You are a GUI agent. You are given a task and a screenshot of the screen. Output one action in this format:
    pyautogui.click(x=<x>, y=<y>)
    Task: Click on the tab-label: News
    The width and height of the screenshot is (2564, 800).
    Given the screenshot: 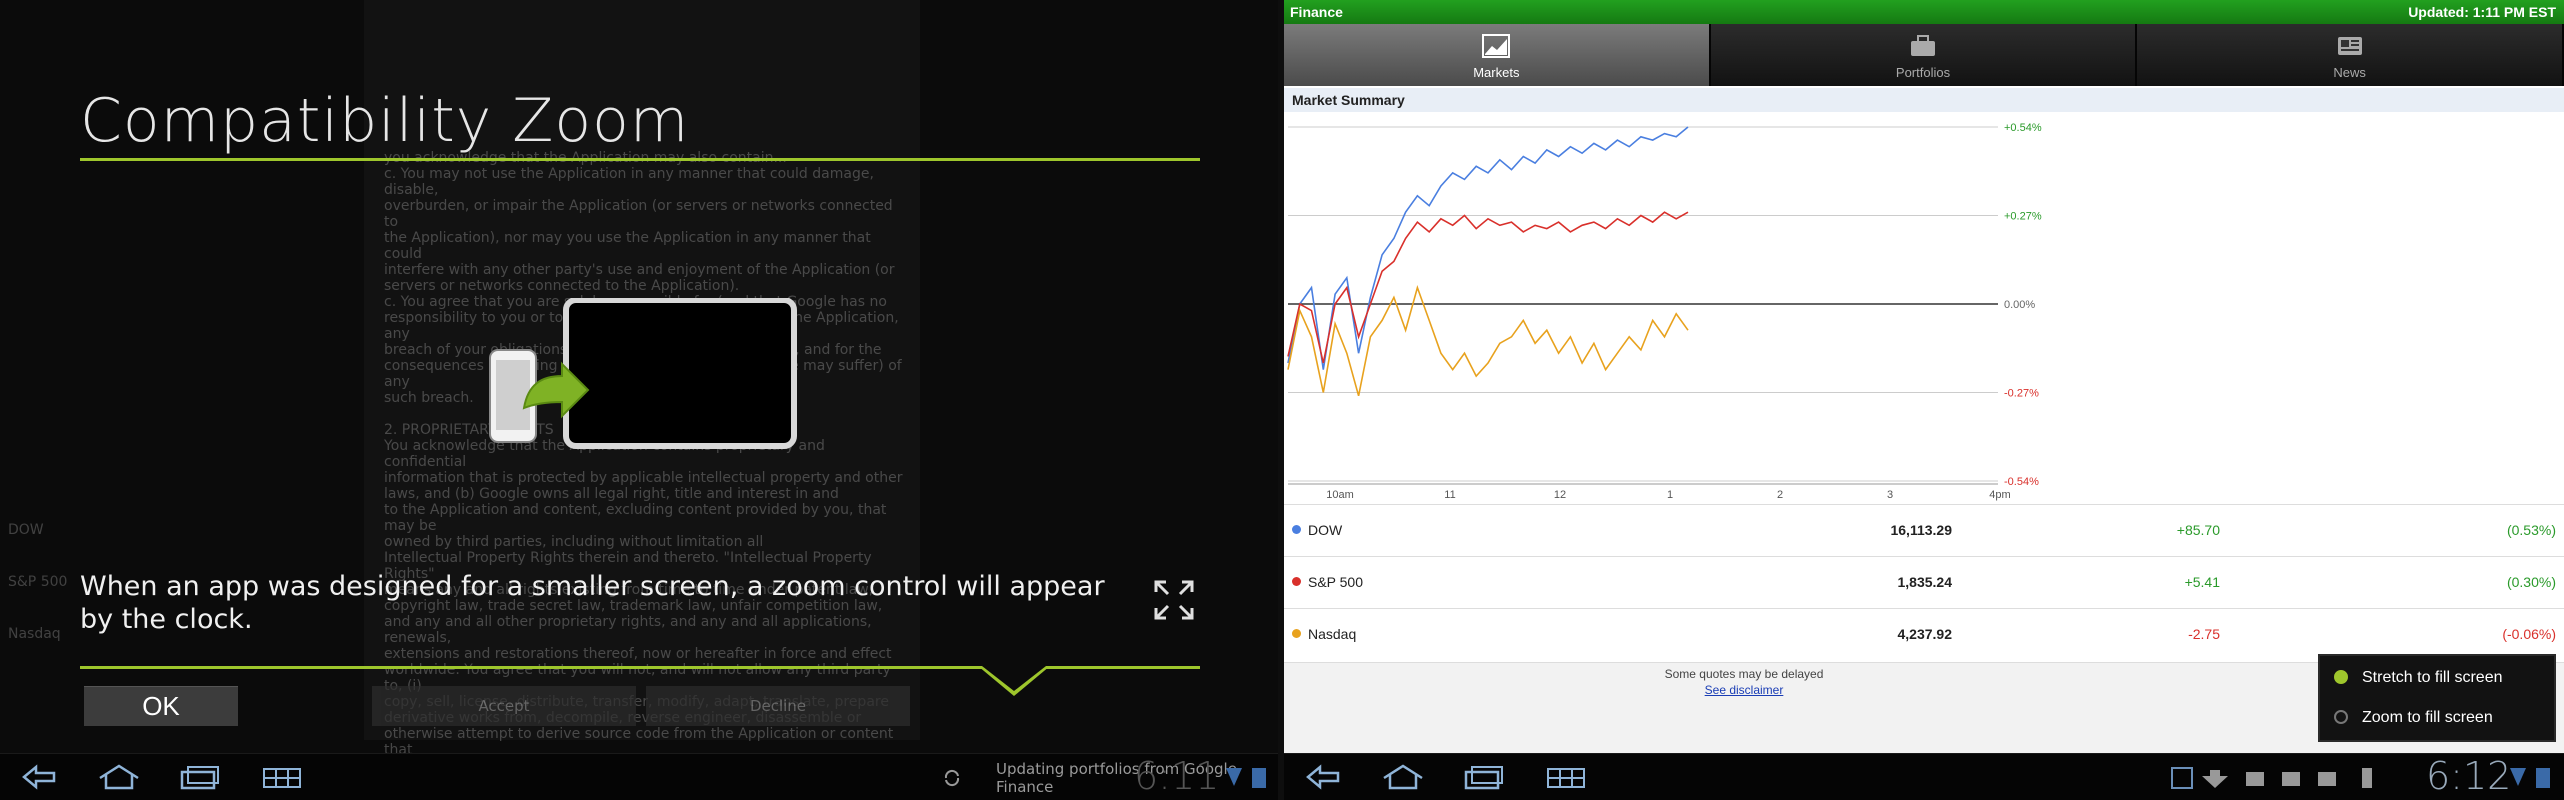 What is the action you would take?
    pyautogui.click(x=2349, y=72)
    